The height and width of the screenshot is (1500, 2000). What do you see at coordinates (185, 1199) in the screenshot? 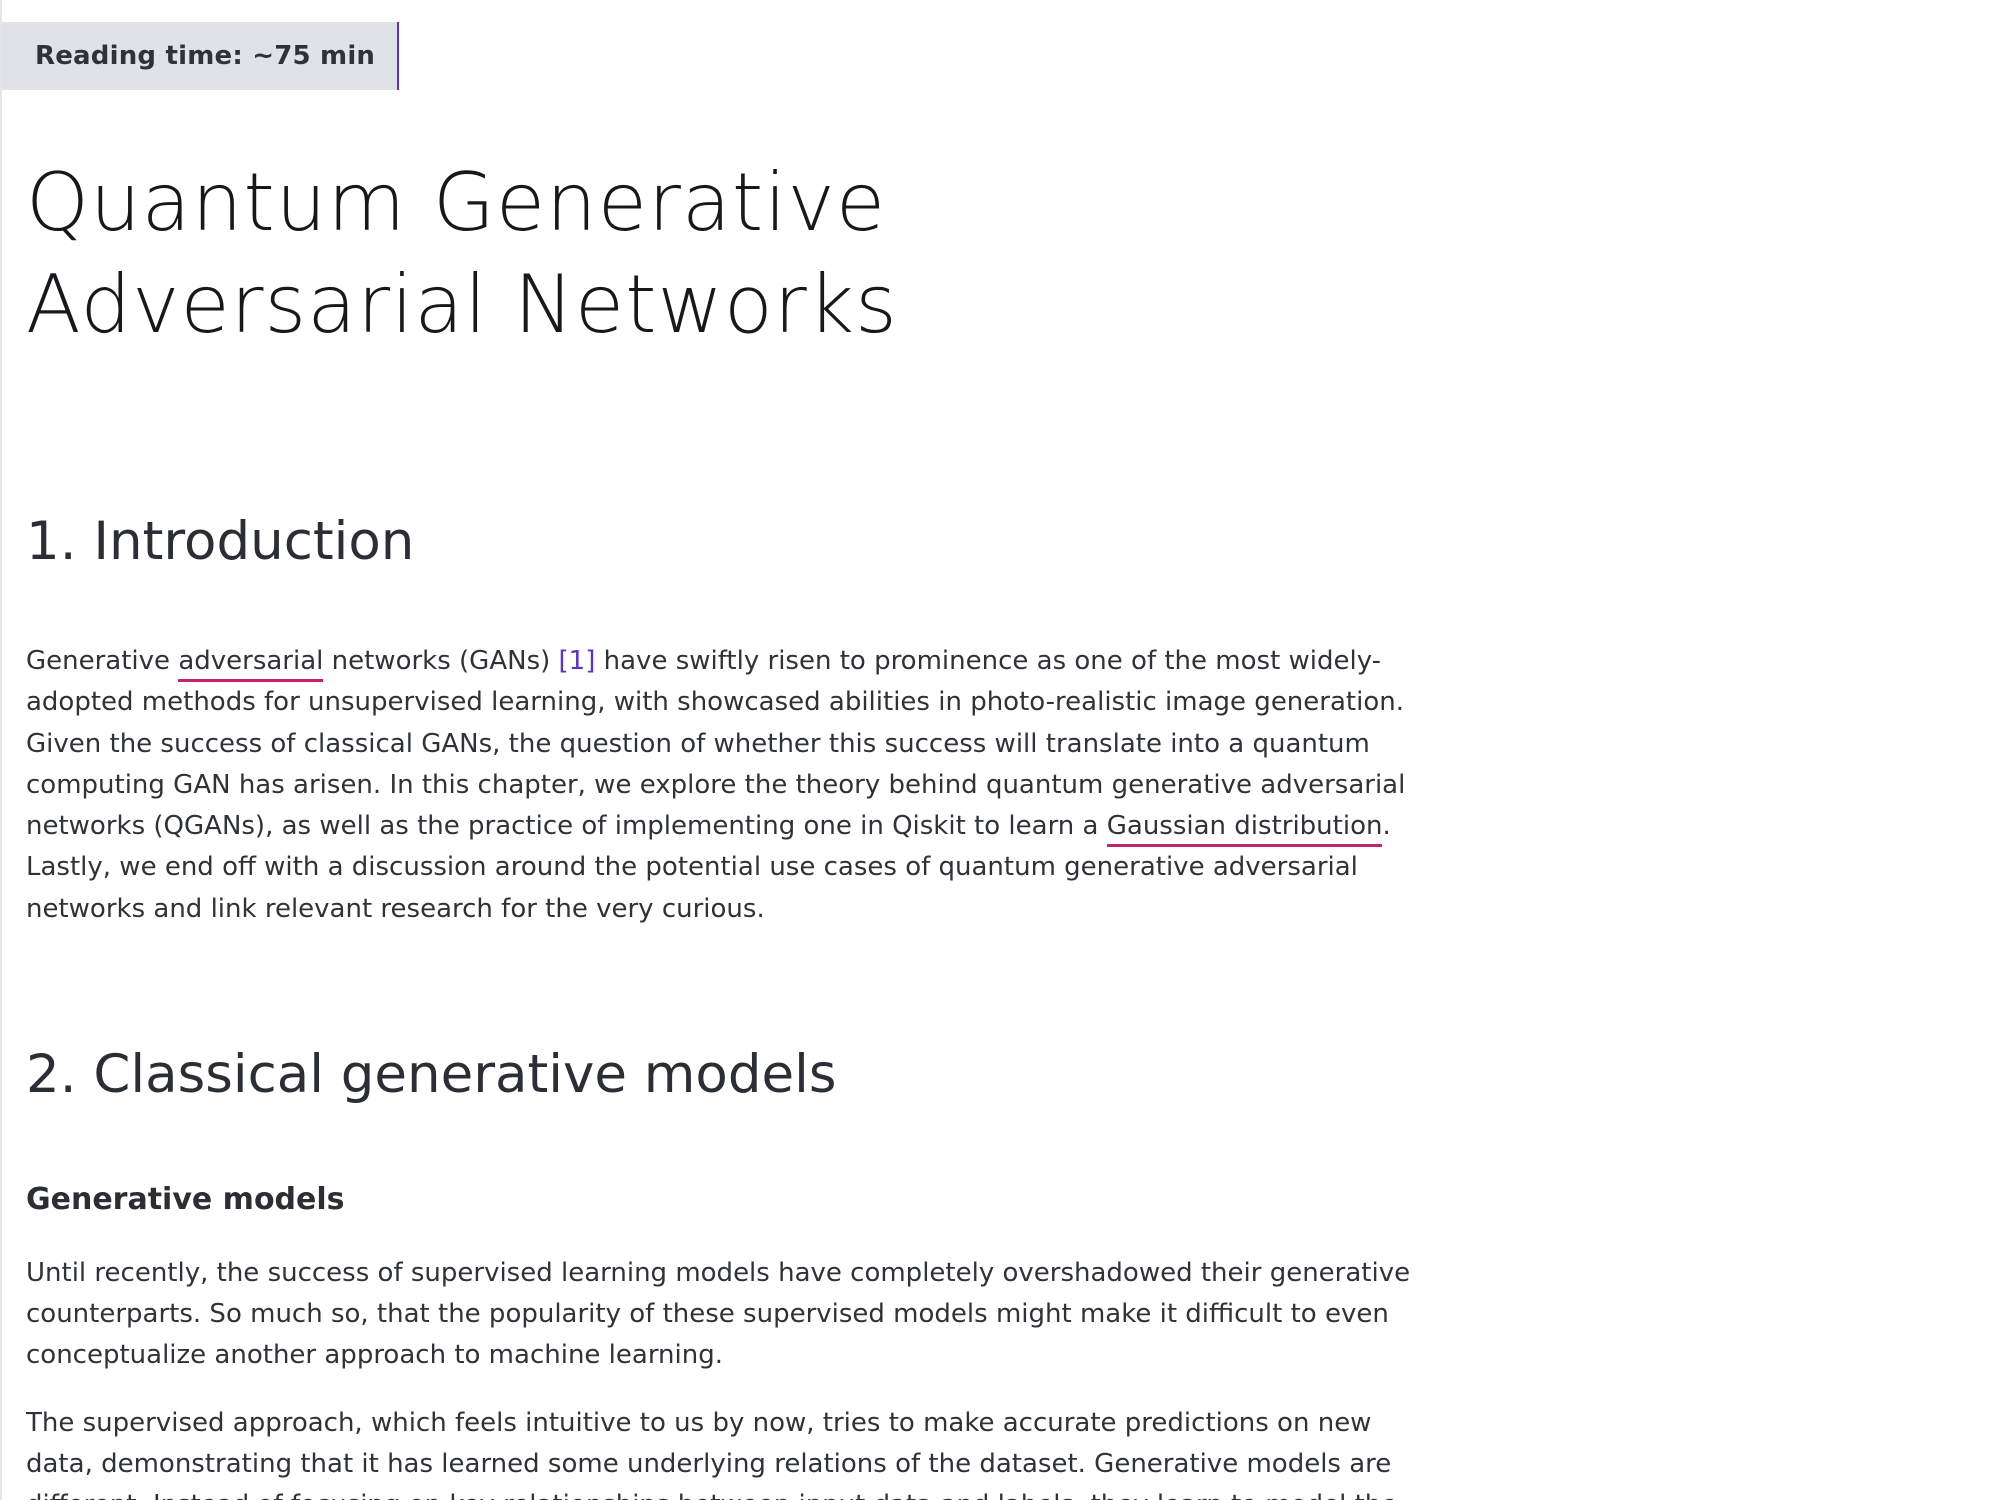
I see `subheading-generative-models: Generative models` at bounding box center [185, 1199].